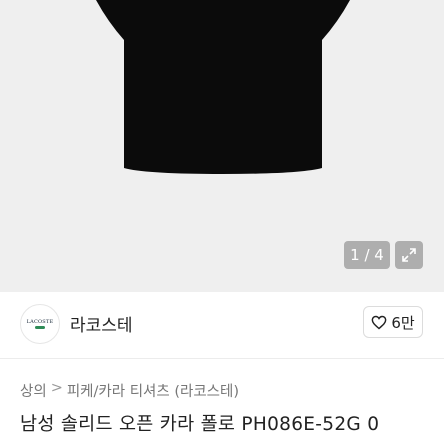  Describe the element at coordinates (101, 323) in the screenshot. I see `seller-name: 라코스테` at that location.